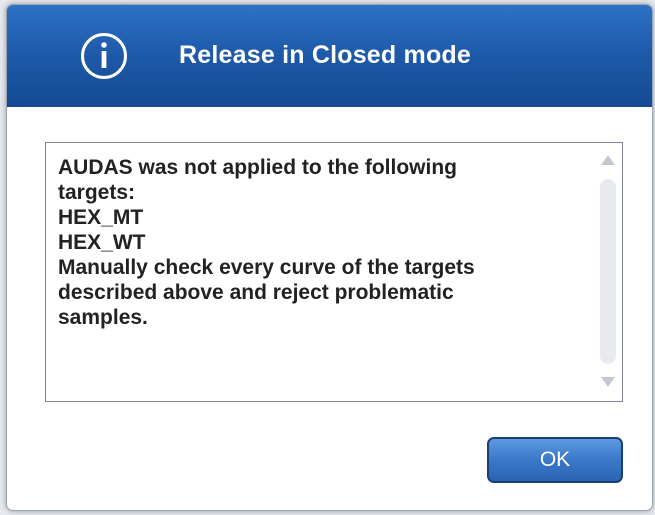 This screenshot has width=655, height=515. Describe the element at coordinates (608, 160) in the screenshot. I see `scroll-up-arrow-icon` at that location.